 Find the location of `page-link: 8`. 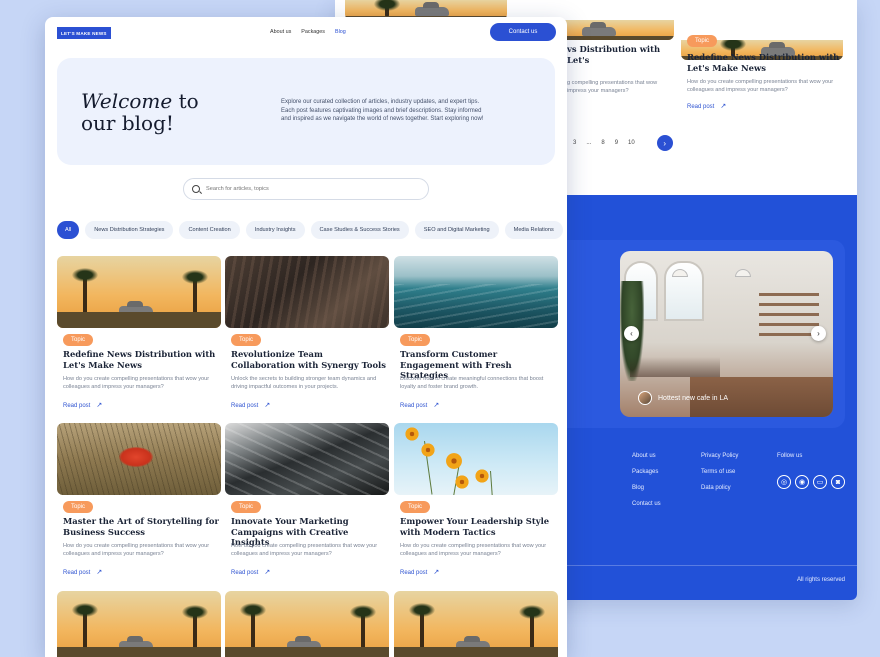

page-link: 8 is located at coordinates (602, 143).